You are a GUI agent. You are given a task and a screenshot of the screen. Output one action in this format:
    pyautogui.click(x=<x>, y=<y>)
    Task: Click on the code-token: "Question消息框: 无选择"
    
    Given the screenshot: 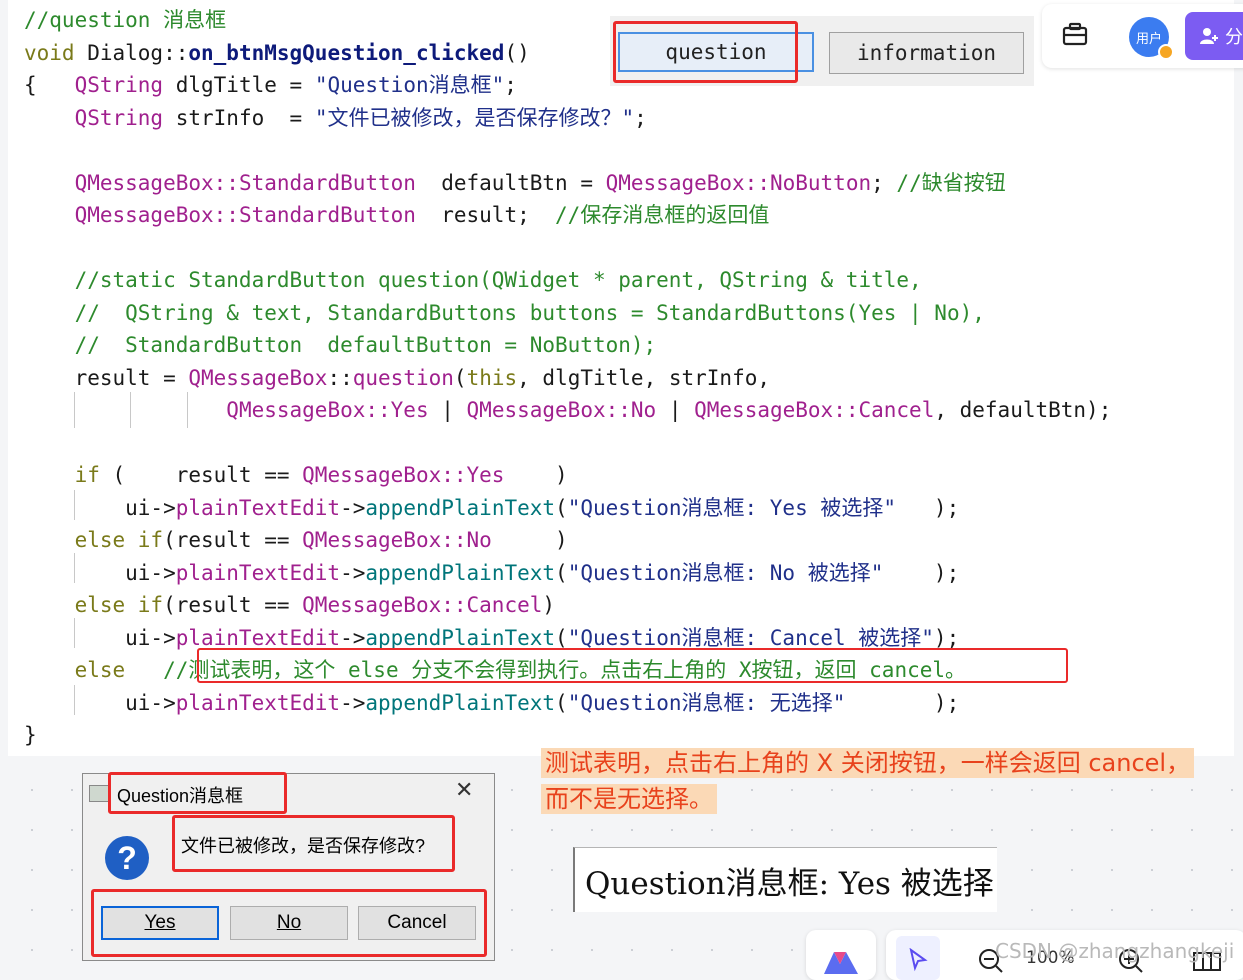 What is the action you would take?
    pyautogui.click(x=706, y=702)
    